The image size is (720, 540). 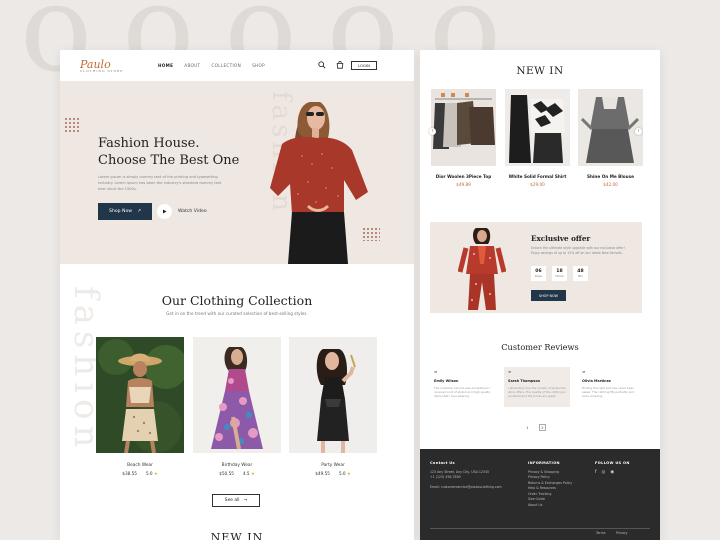 I want to click on product-name: Birthday Wear, so click(x=237, y=465).